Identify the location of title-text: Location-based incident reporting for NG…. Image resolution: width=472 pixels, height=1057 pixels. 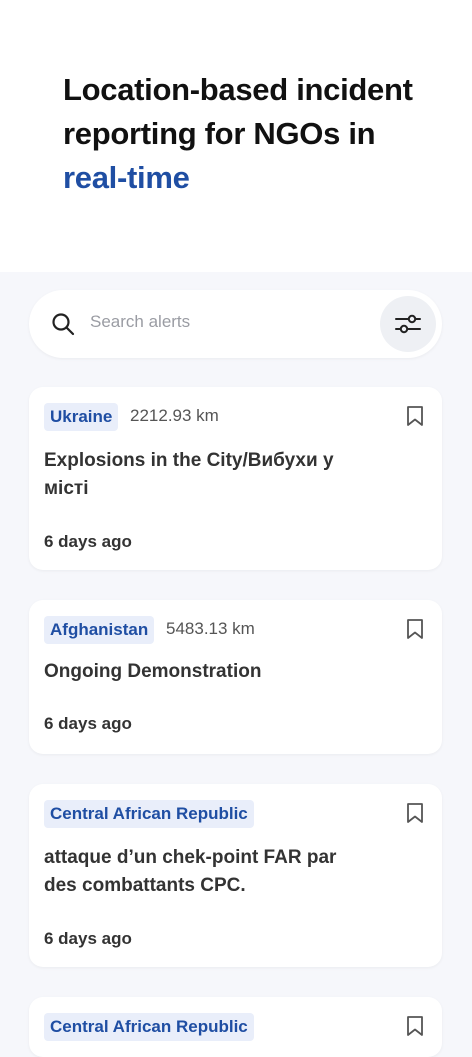
(238, 111).